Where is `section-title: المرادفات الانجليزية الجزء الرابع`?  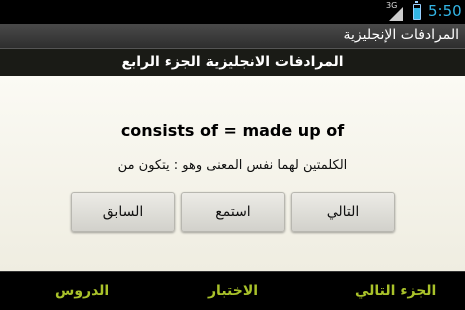
section-title: المرادفات الانجليزية الجزء الرابع is located at coordinates (232, 62).